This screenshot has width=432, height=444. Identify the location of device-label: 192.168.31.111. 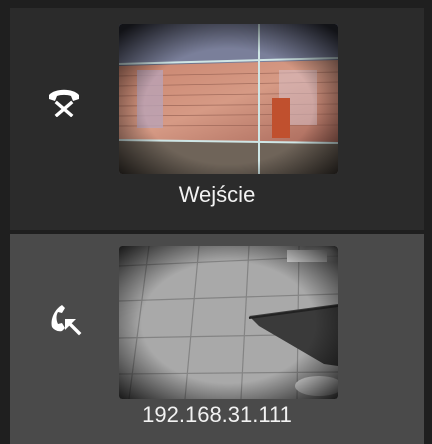
(217, 414).